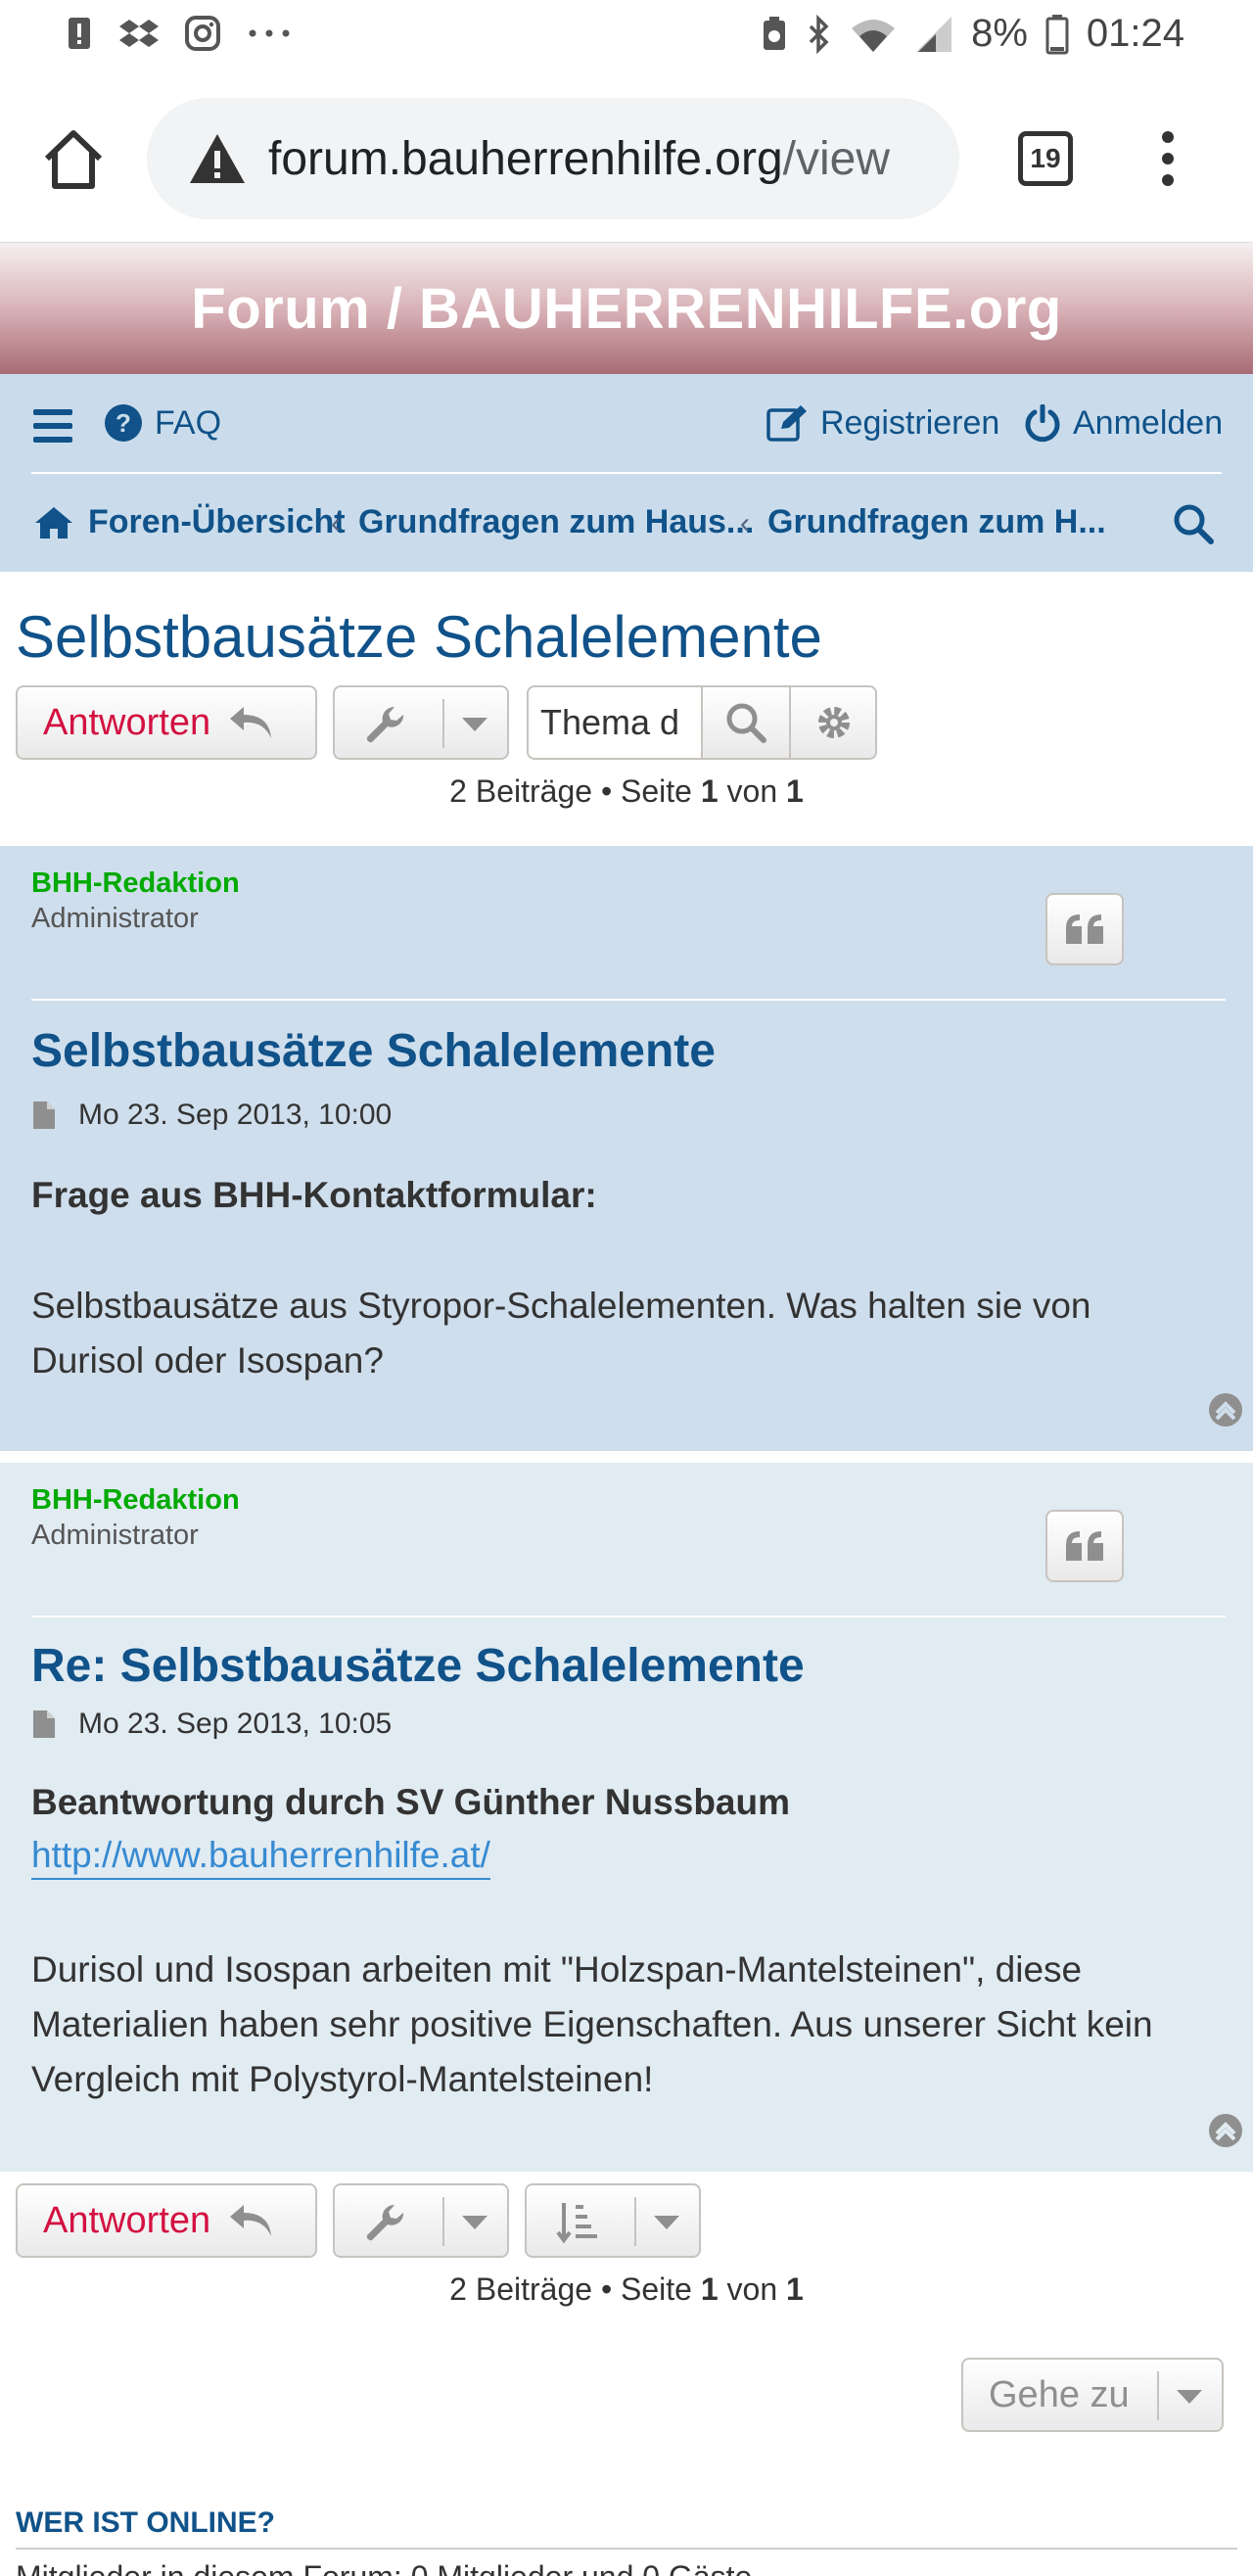  I want to click on post-date-text: Mo 23. Sep 2013, 10:00, so click(235, 1115).